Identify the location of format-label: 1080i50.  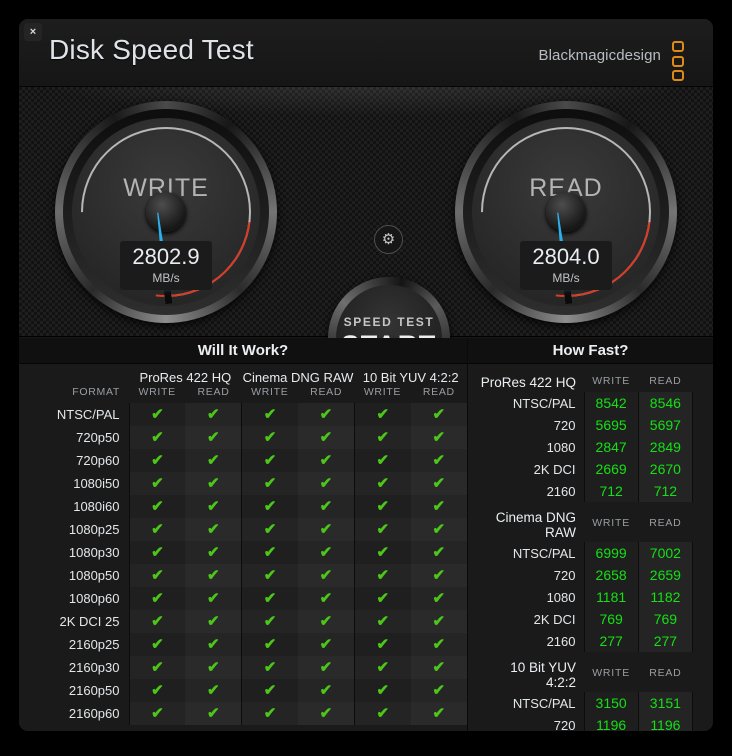
(96, 483).